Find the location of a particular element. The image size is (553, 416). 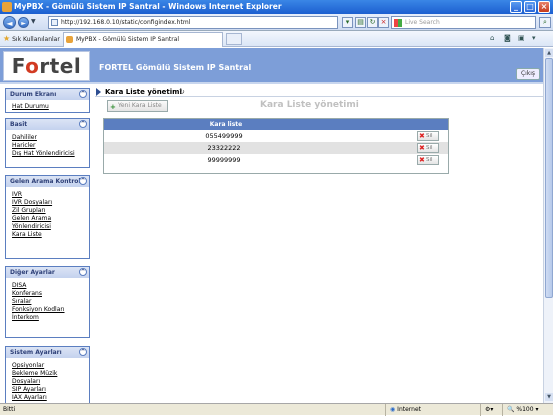

feeds-icon: ◙ is located at coordinates (507, 38).